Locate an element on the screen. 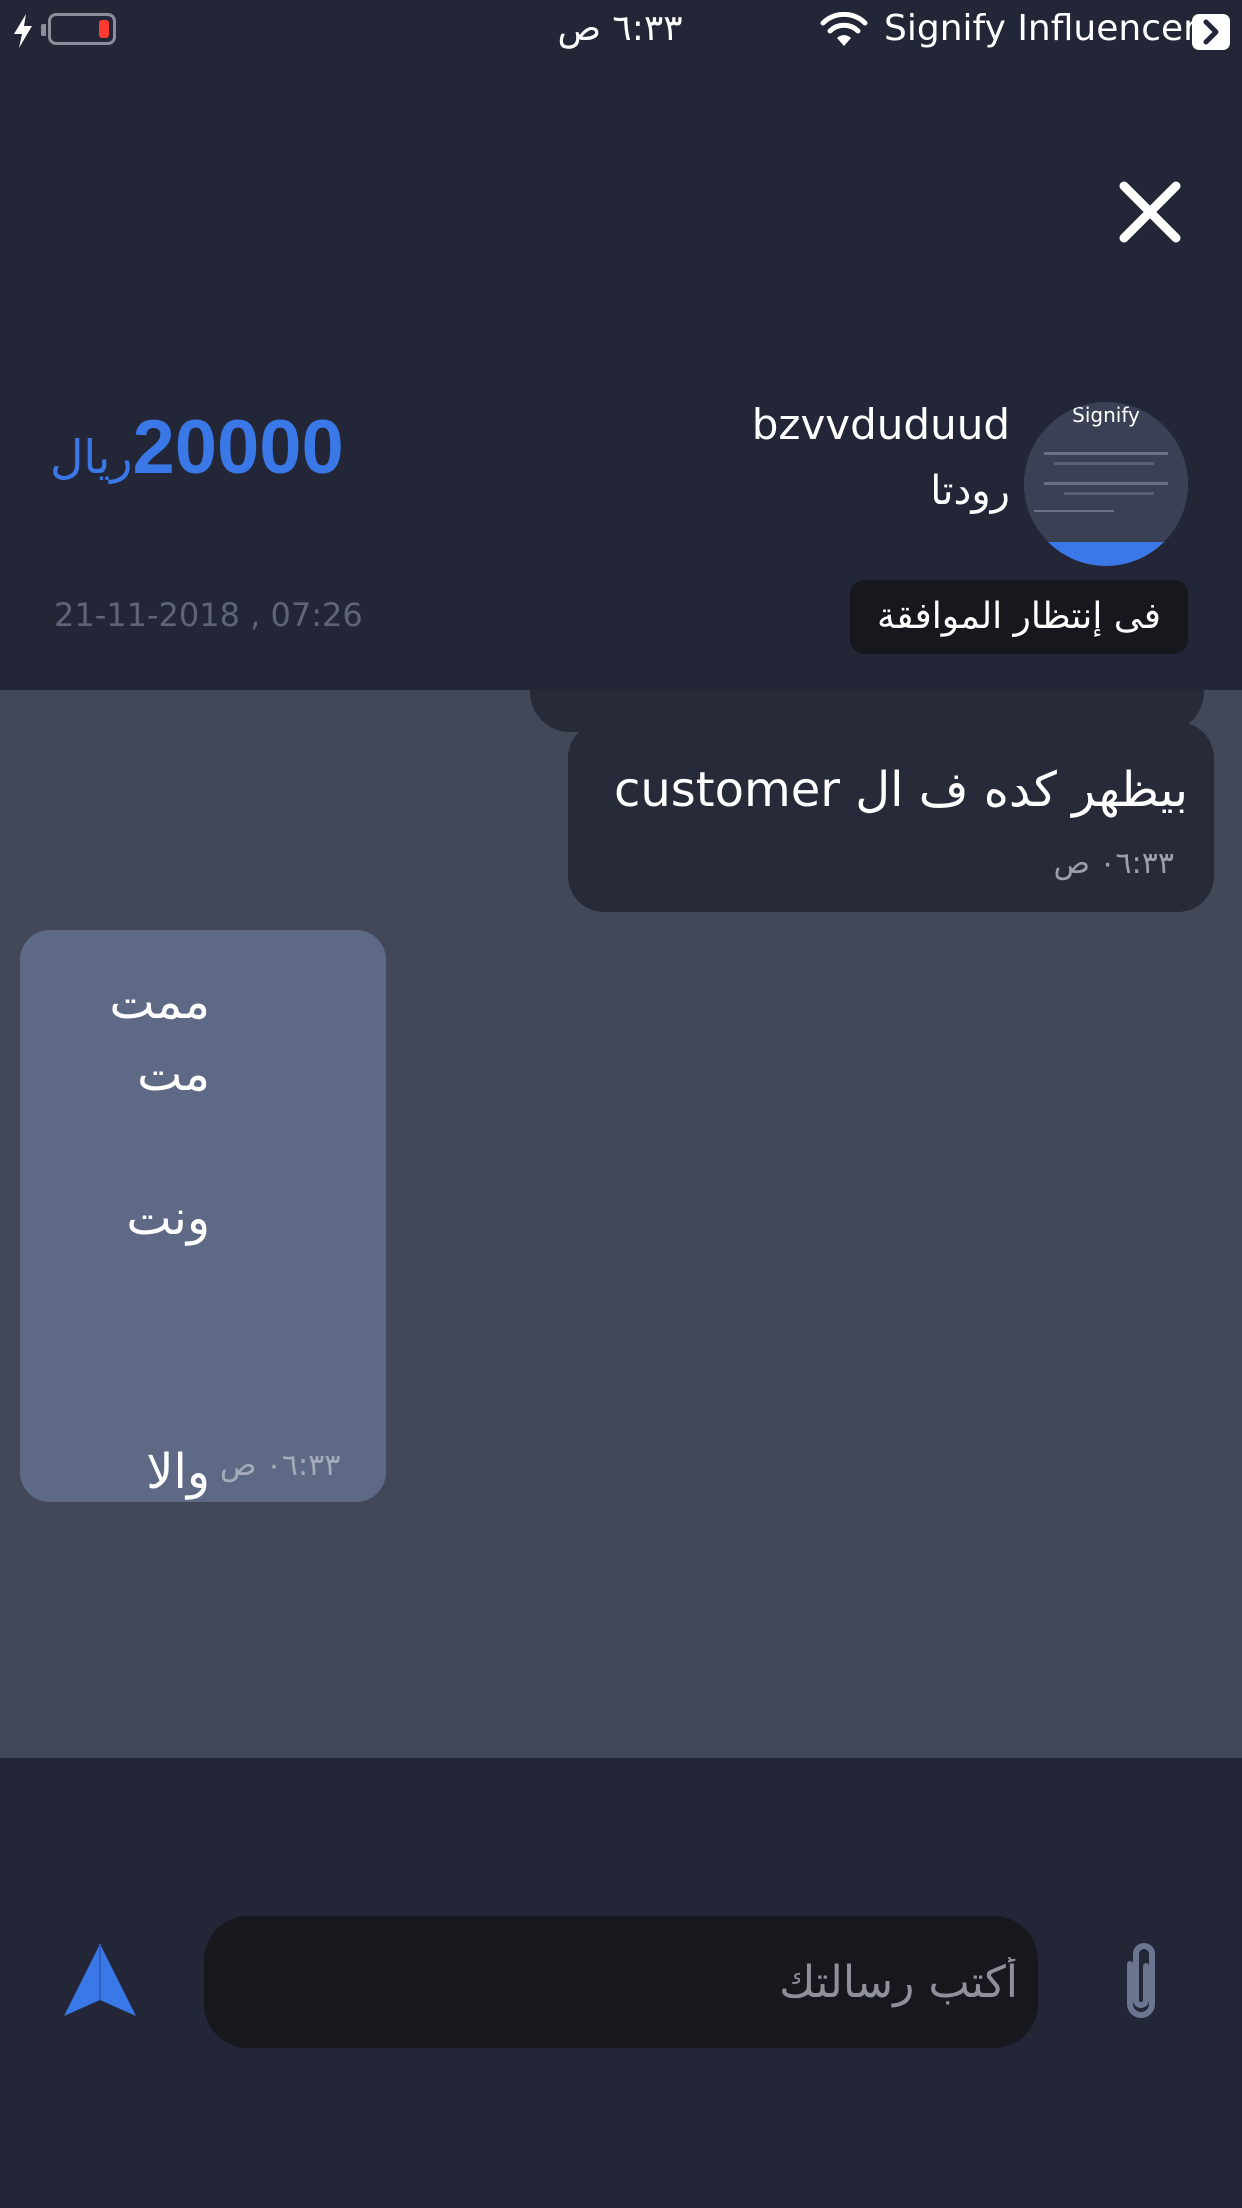 The image size is (1242, 2208). avatar: Signify is located at coordinates (1106, 484).